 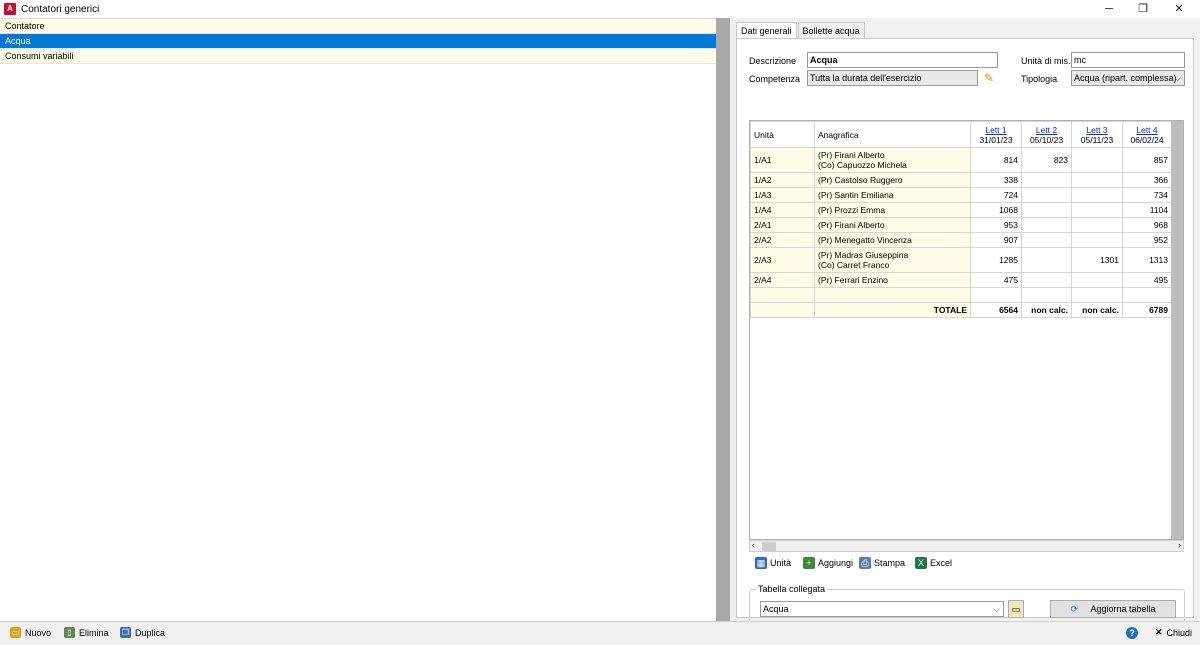 What do you see at coordinates (769, 546) in the screenshot?
I see `scroll-thumb` at bounding box center [769, 546].